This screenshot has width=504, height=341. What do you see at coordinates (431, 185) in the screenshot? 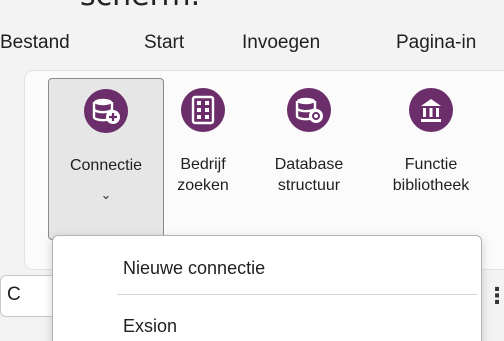
I see `functie-bibliotheek-label-2: bibliotheek` at bounding box center [431, 185].